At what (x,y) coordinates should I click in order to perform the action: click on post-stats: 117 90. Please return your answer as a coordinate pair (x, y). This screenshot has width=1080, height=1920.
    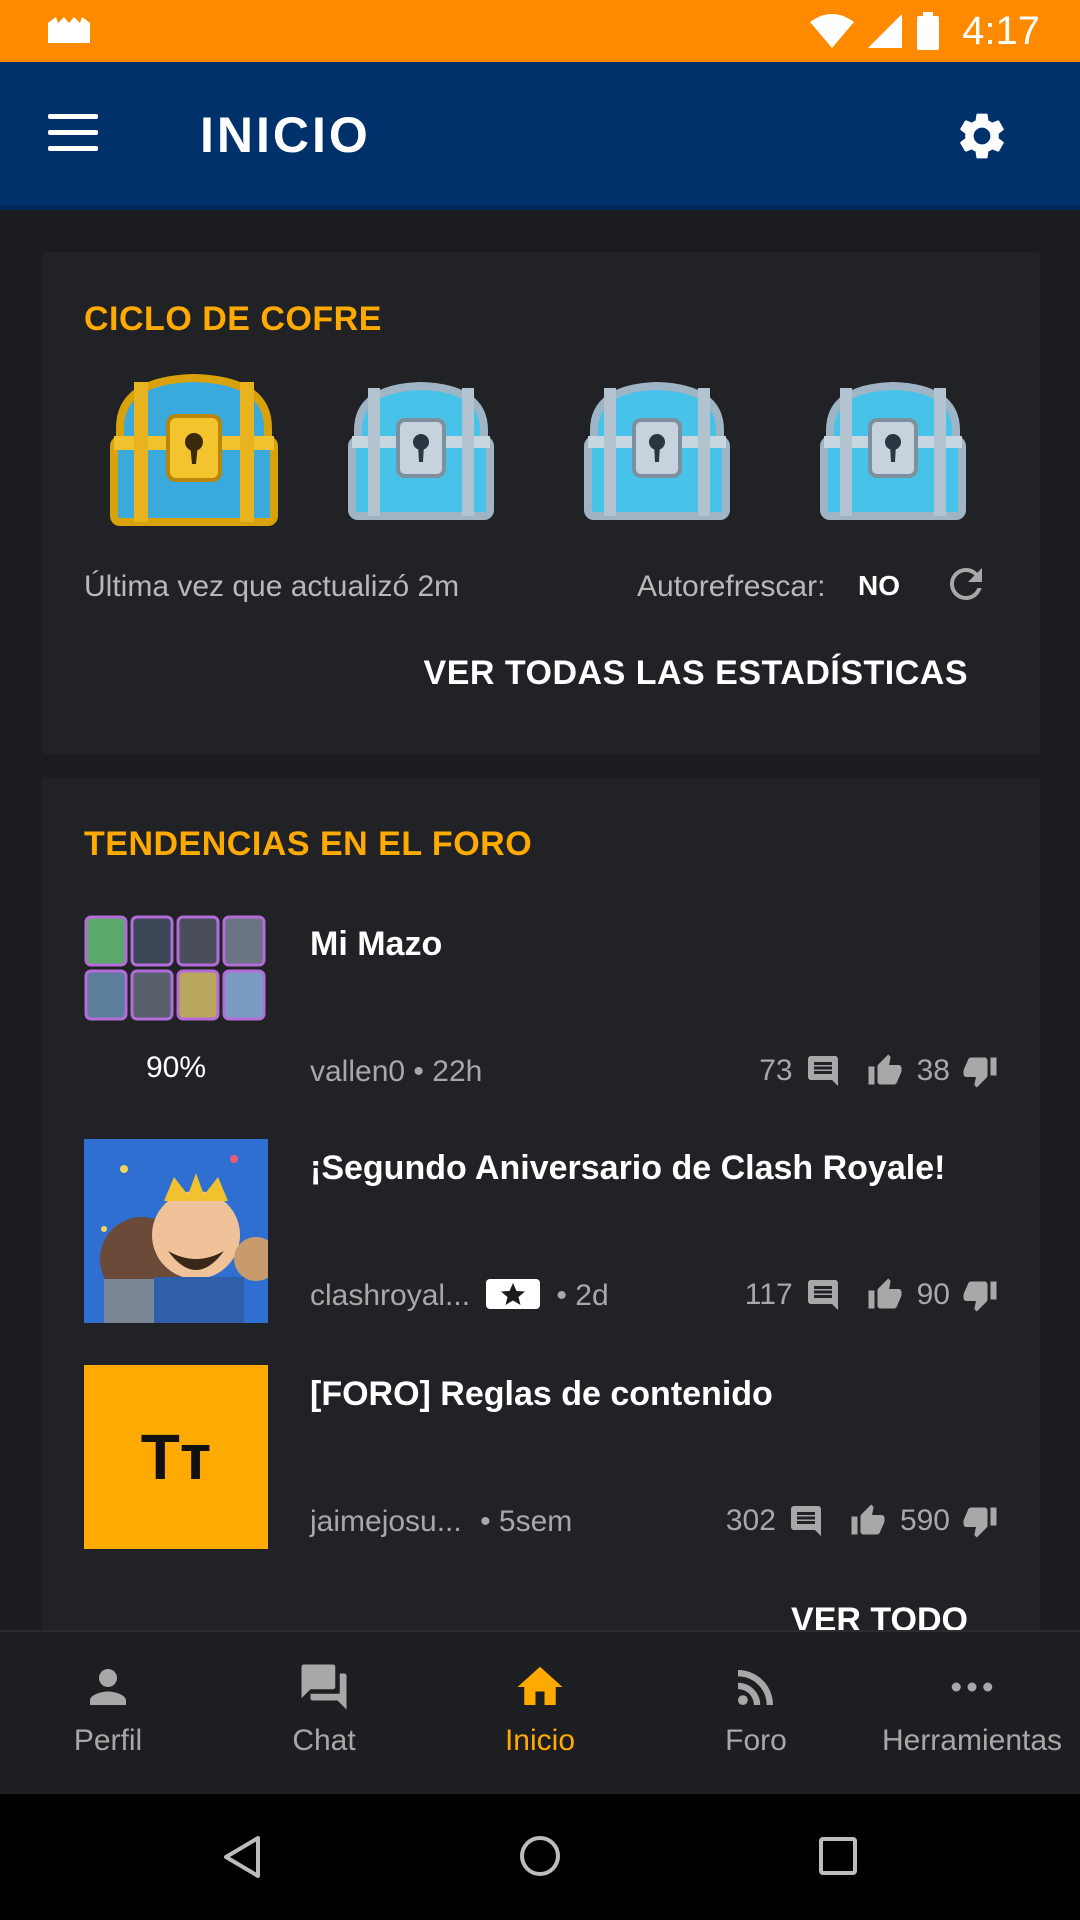
    Looking at the image, I should click on (871, 1295).